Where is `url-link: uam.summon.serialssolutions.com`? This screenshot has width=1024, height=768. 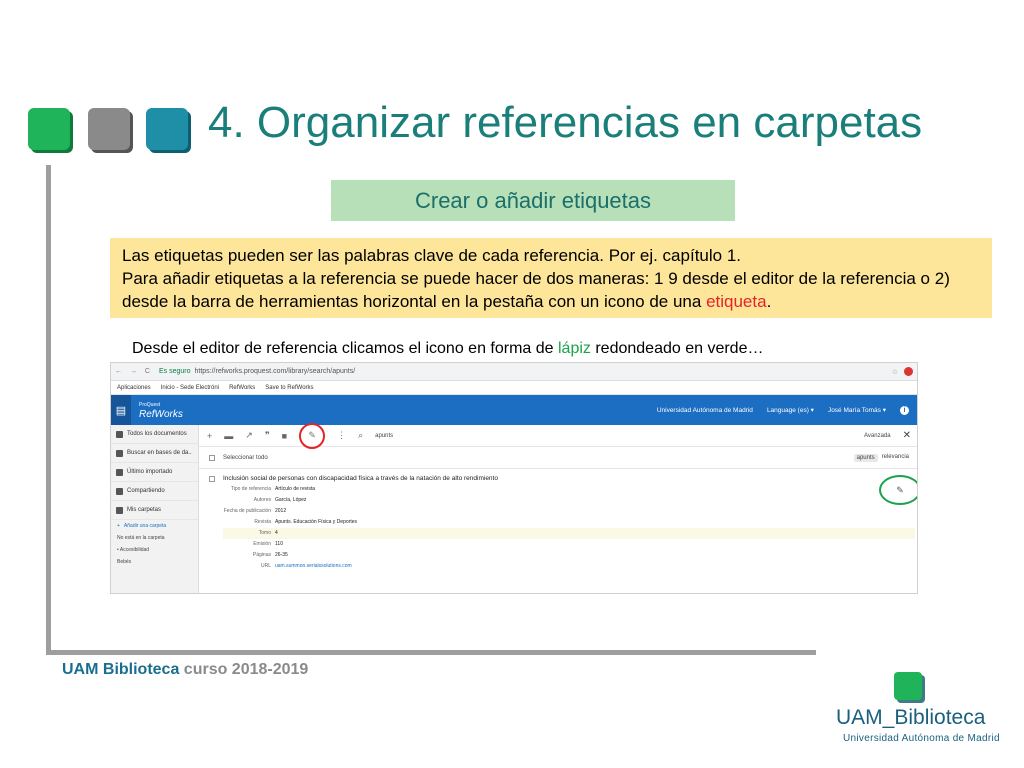
url-link: uam.summon.serialssolutions.com is located at coordinates (313, 566).